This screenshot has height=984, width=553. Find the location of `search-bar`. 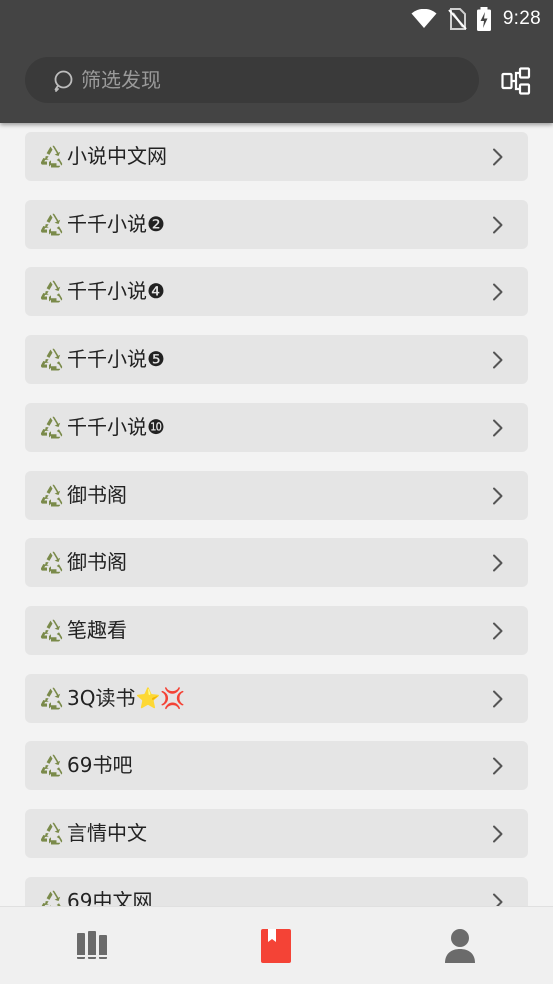

search-bar is located at coordinates (252, 80).